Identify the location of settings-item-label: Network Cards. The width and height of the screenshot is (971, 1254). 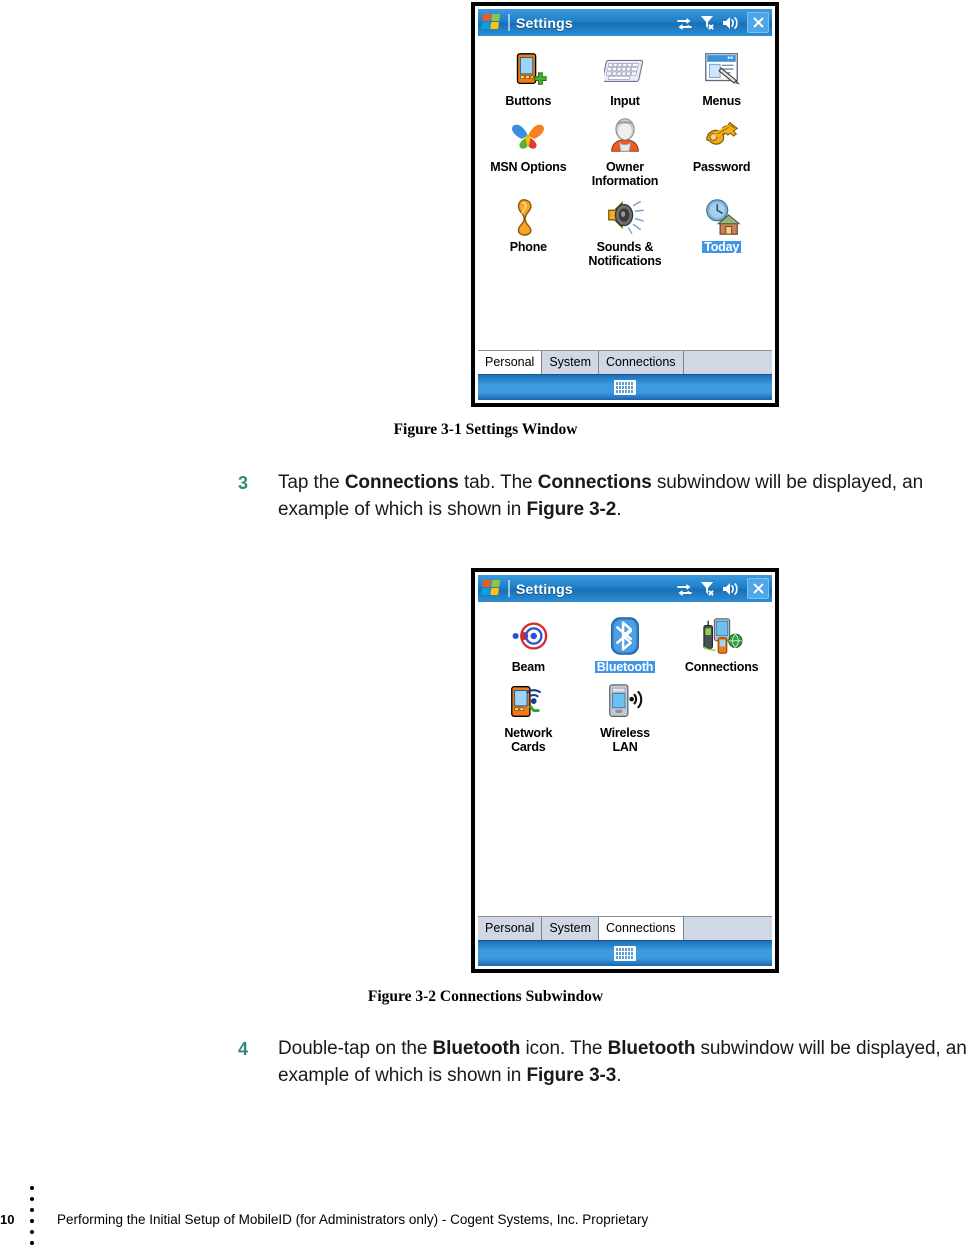
(528, 740).